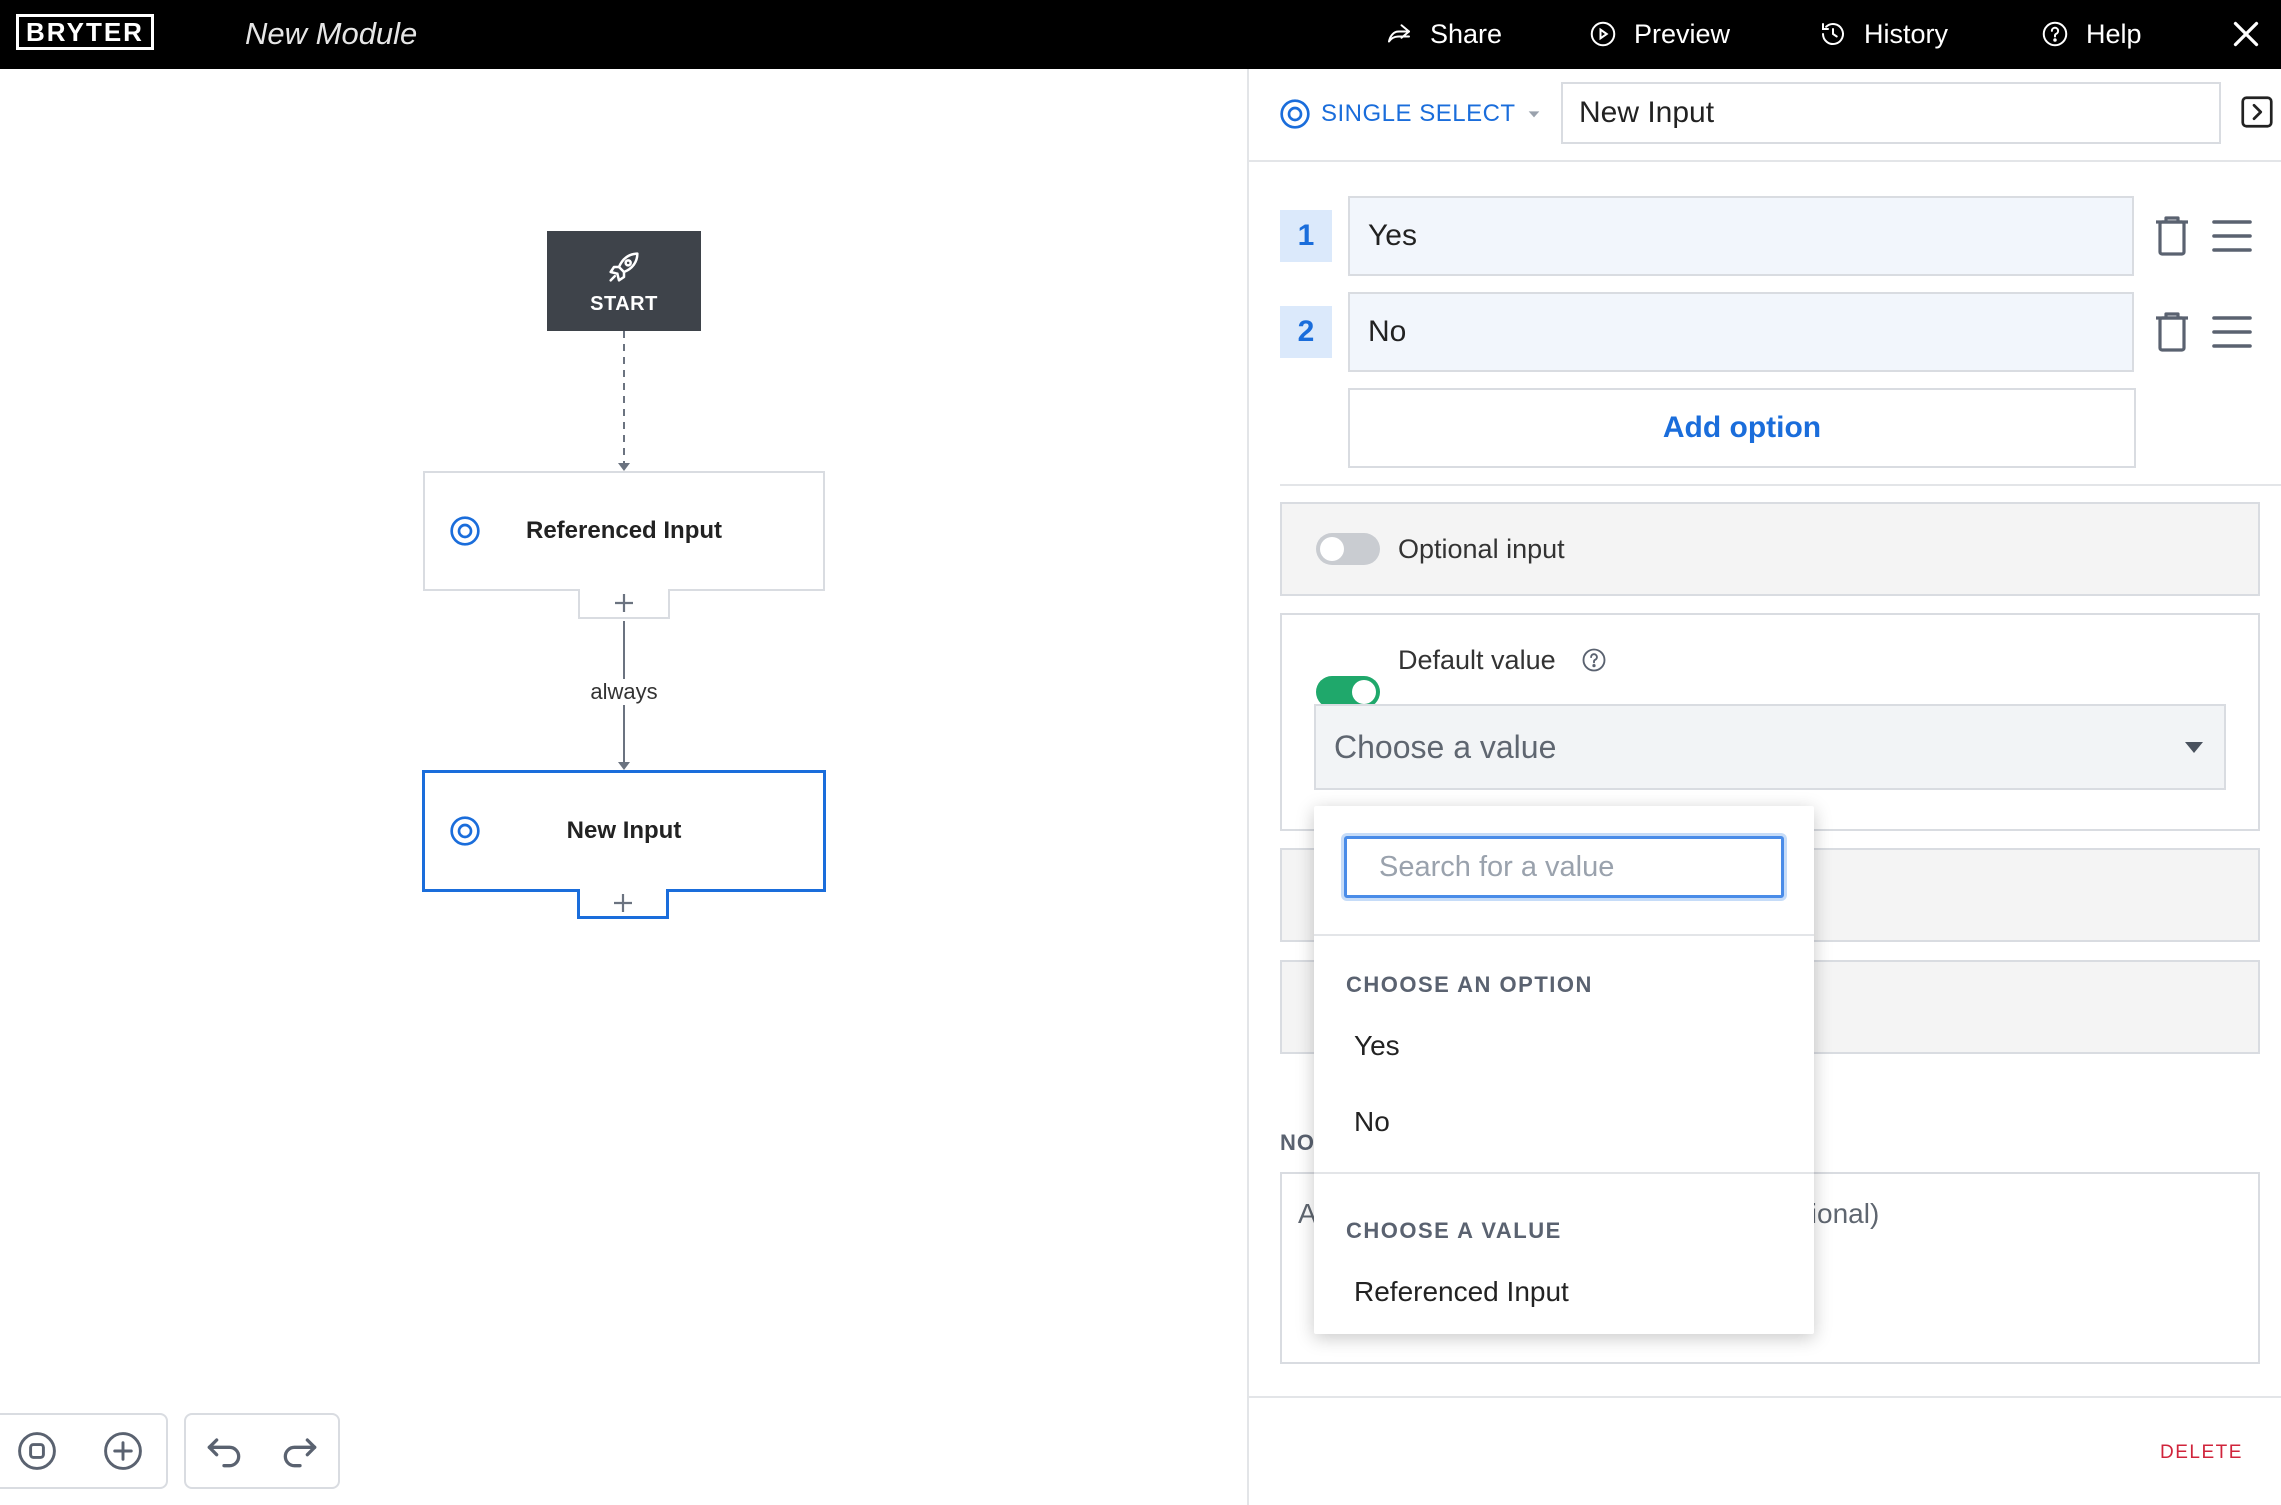 The width and height of the screenshot is (2281, 1505). Describe the element at coordinates (300, 1451) in the screenshot. I see `redo-icon` at that location.